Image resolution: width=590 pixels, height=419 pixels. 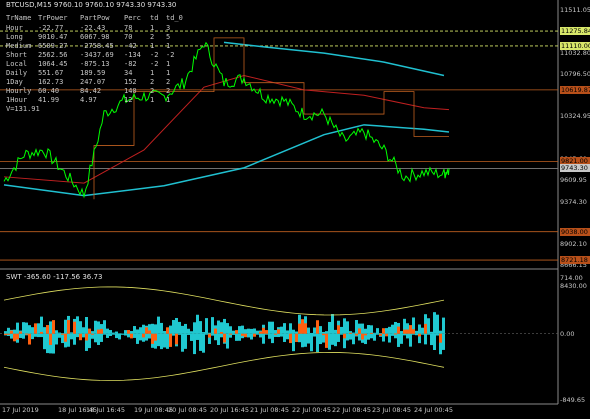 I want to click on table-cell: -134, so click(x=132, y=55).